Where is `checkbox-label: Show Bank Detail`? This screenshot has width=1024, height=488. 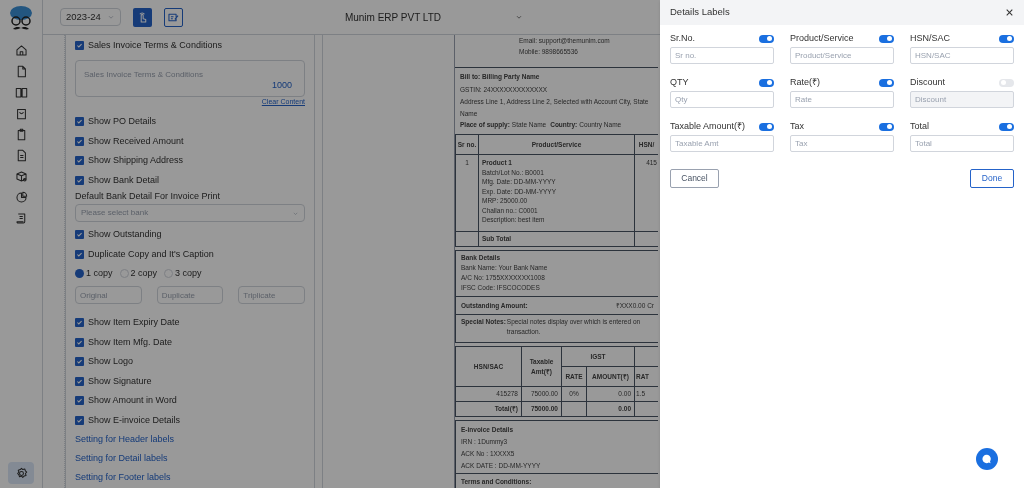 checkbox-label: Show Bank Detail is located at coordinates (124, 180).